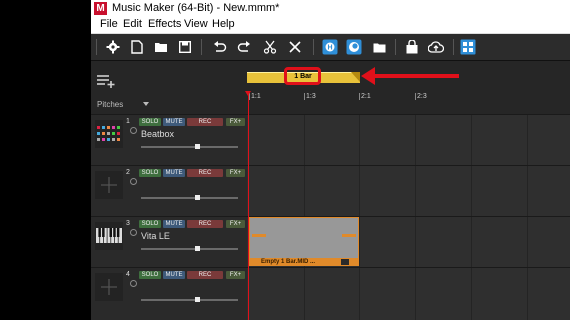 Image resolution: width=570 pixels, height=320 pixels. I want to click on track-number: 2, so click(128, 172).